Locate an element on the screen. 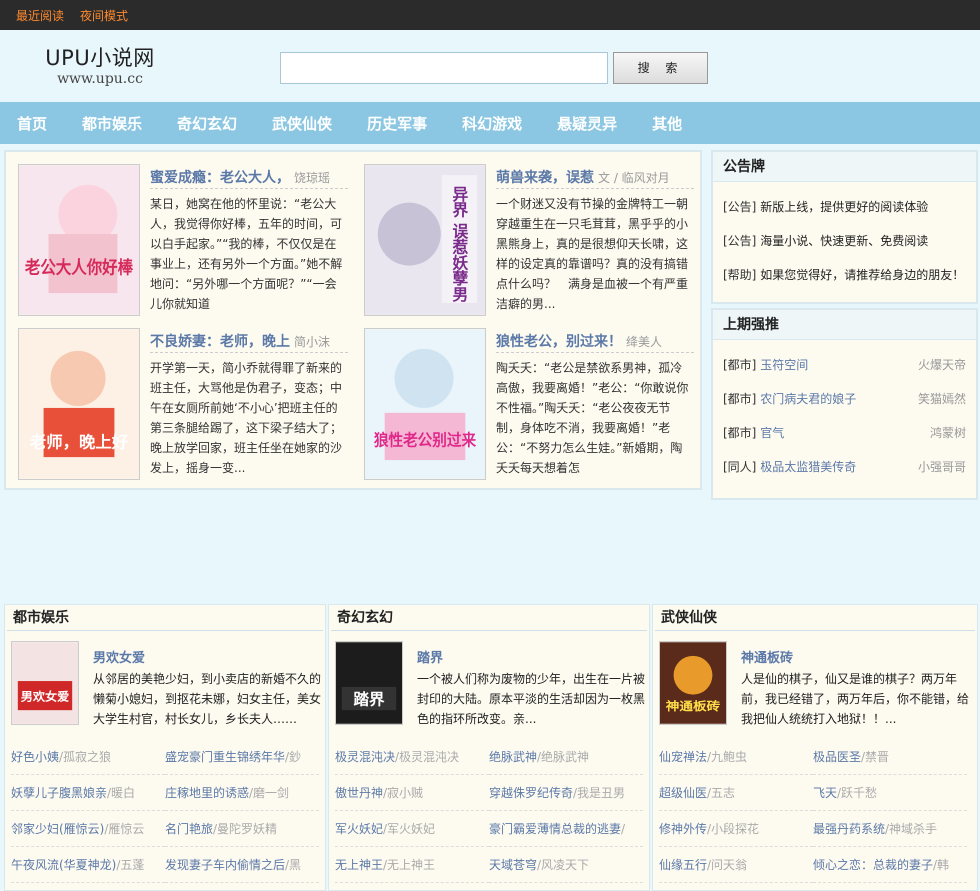 The image size is (980, 891). book-link: 最强丹药系统 is located at coordinates (849, 829).